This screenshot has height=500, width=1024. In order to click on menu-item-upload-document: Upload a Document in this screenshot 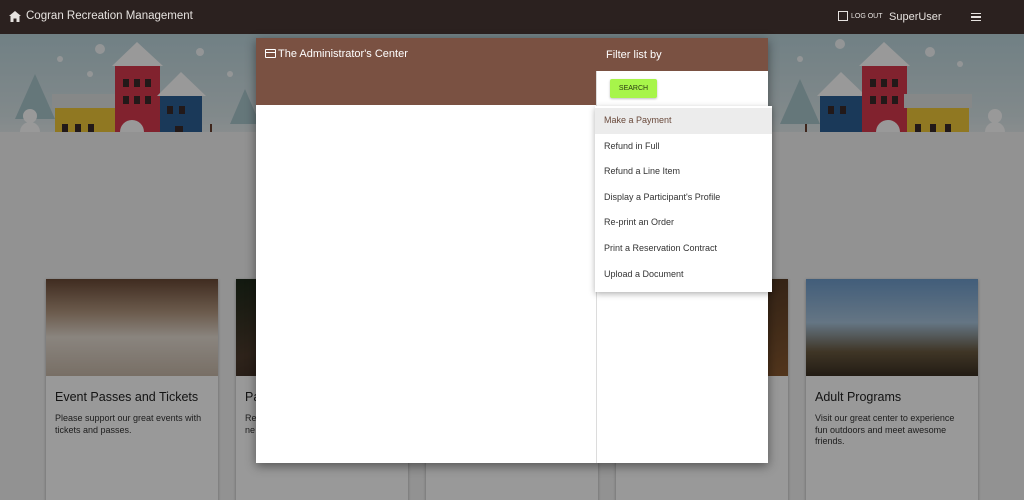, I will do `click(683, 275)`.